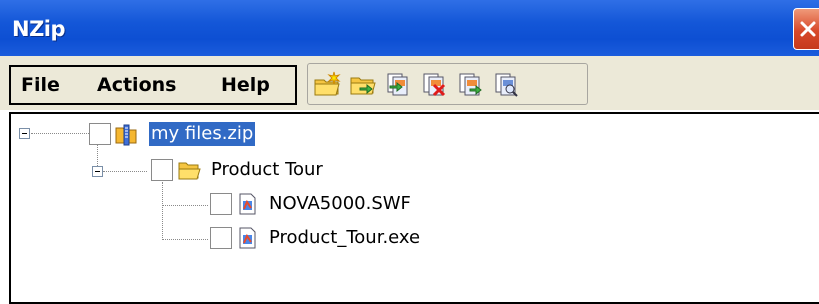 This screenshot has width=819, height=304. I want to click on tree-node-label: my files.zip, so click(202, 134).